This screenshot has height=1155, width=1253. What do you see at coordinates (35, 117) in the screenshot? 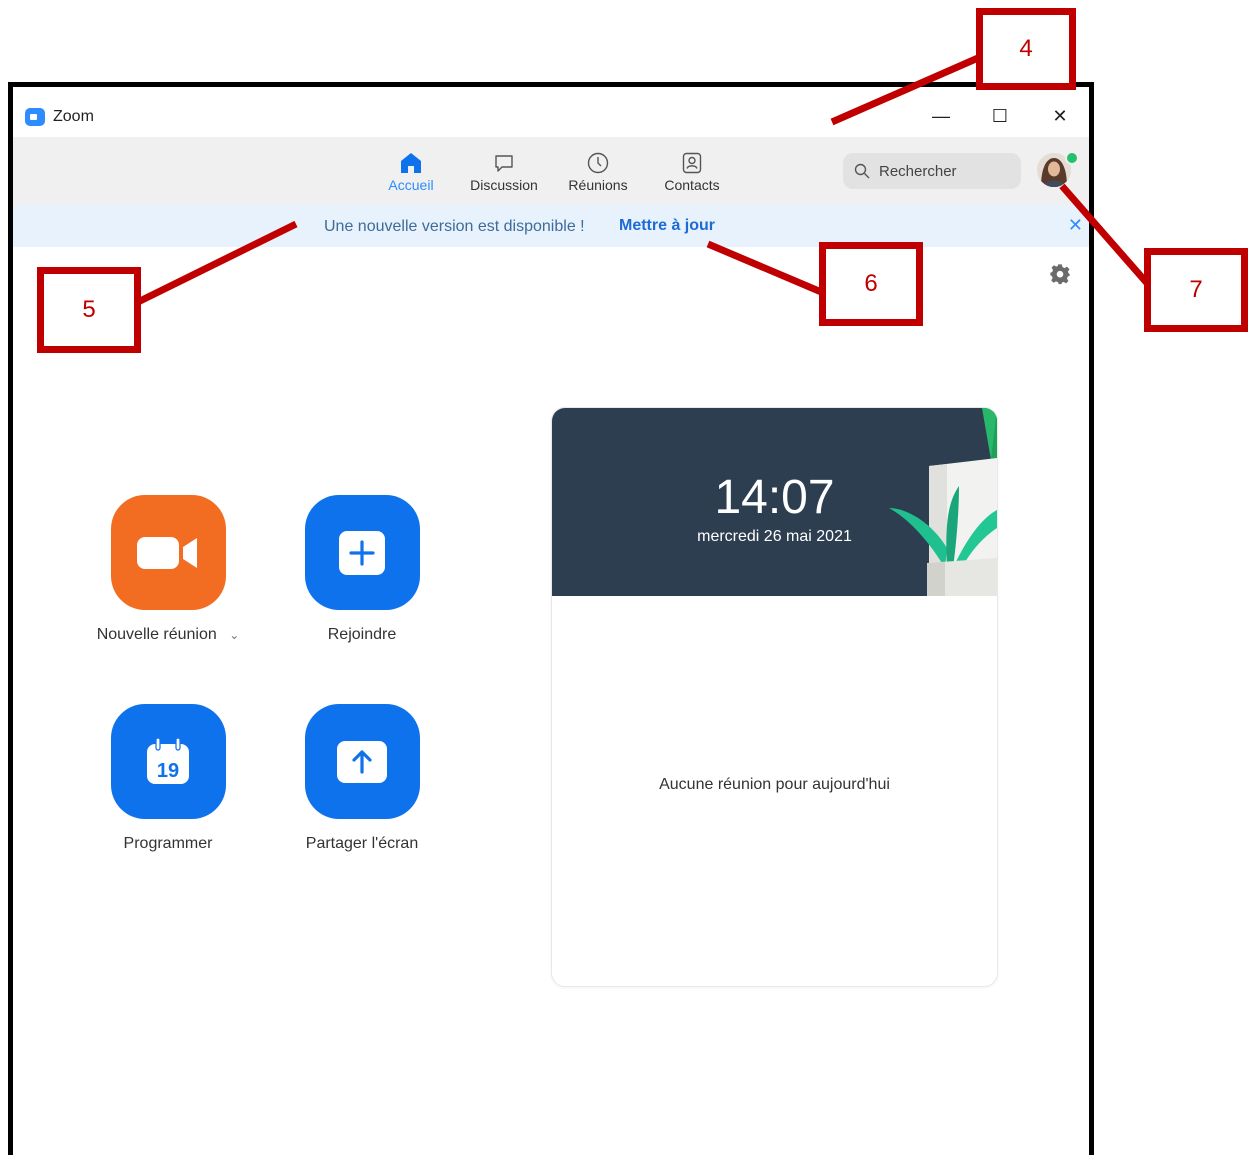
I see `zoom-logo-icon` at bounding box center [35, 117].